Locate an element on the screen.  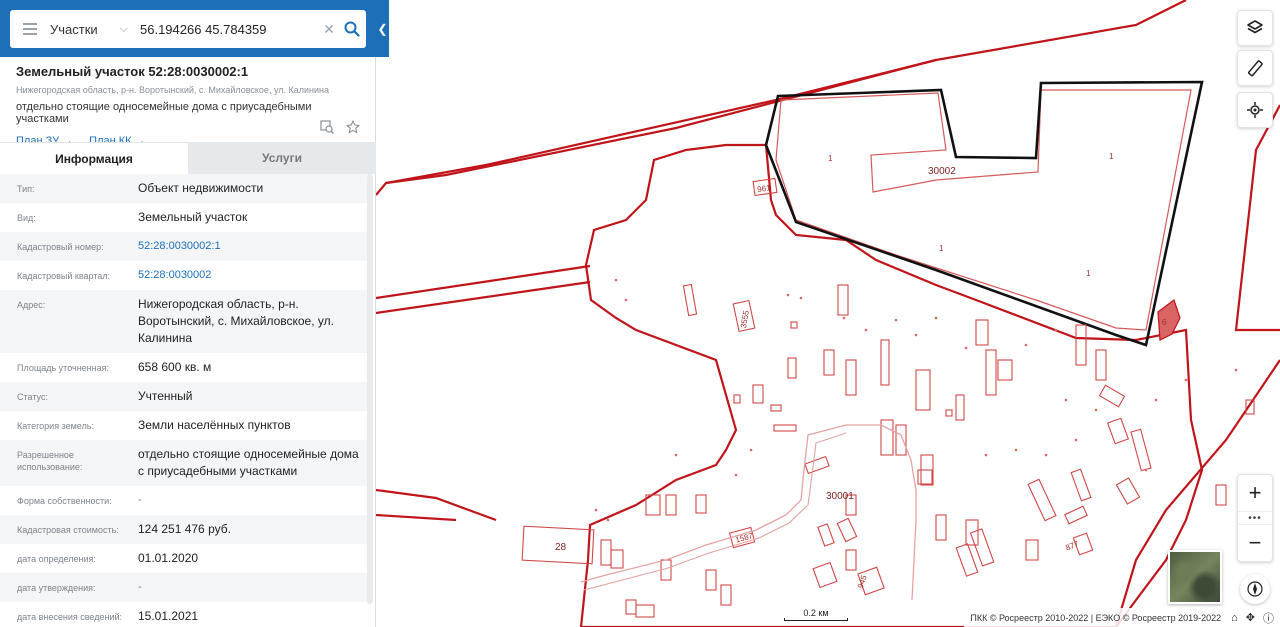
road-bottom-left is located at coordinates (416, 517).